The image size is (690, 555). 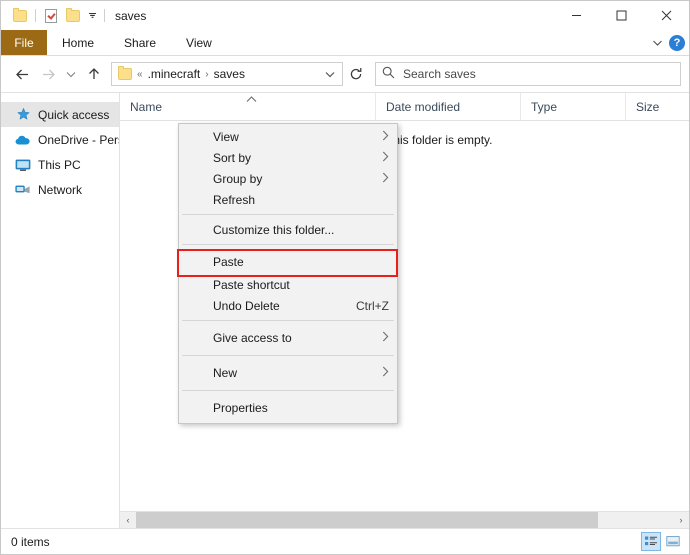 I want to click on sidebar-item-this-pc: This PC, so click(x=60, y=164).